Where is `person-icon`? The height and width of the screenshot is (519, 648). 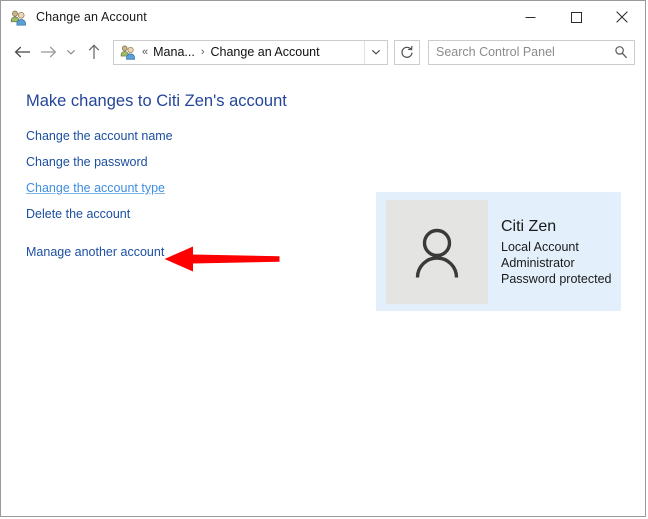 person-icon is located at coordinates (437, 253).